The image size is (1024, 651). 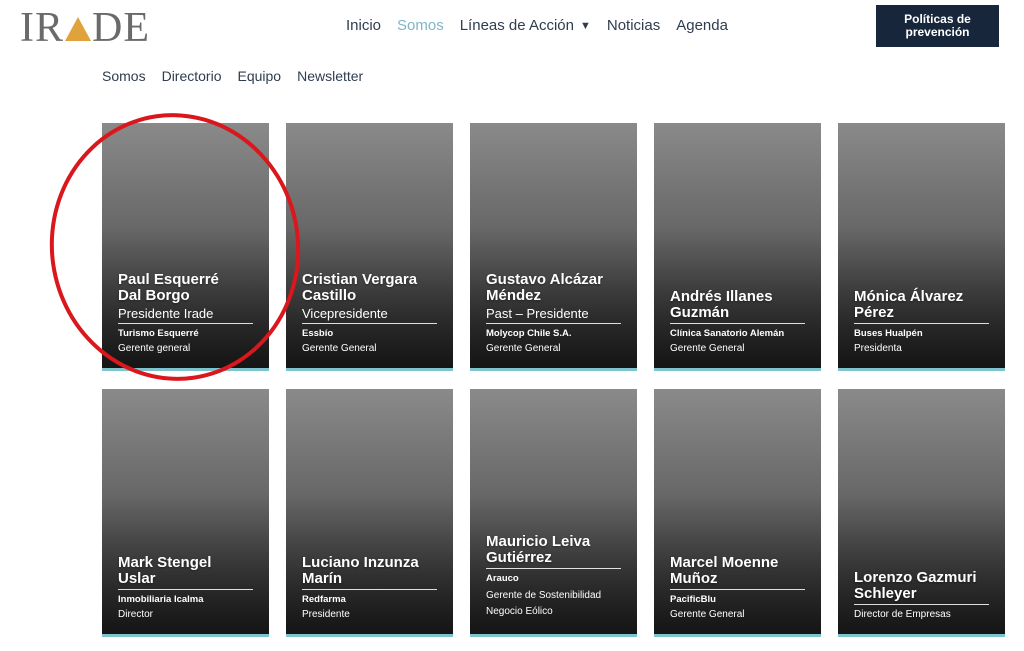 What do you see at coordinates (185, 315) in the screenshot?
I see `member-role: Presidente Irade` at bounding box center [185, 315].